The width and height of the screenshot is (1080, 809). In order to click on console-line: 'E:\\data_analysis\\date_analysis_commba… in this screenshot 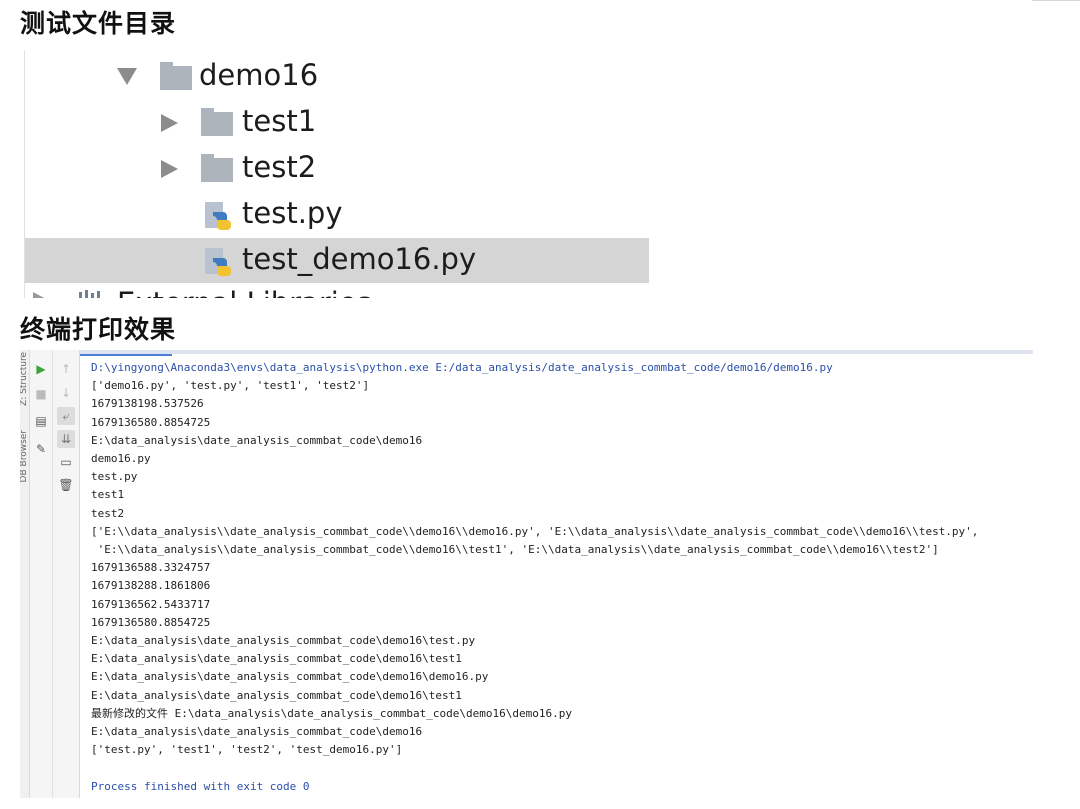, I will do `click(515, 550)`.